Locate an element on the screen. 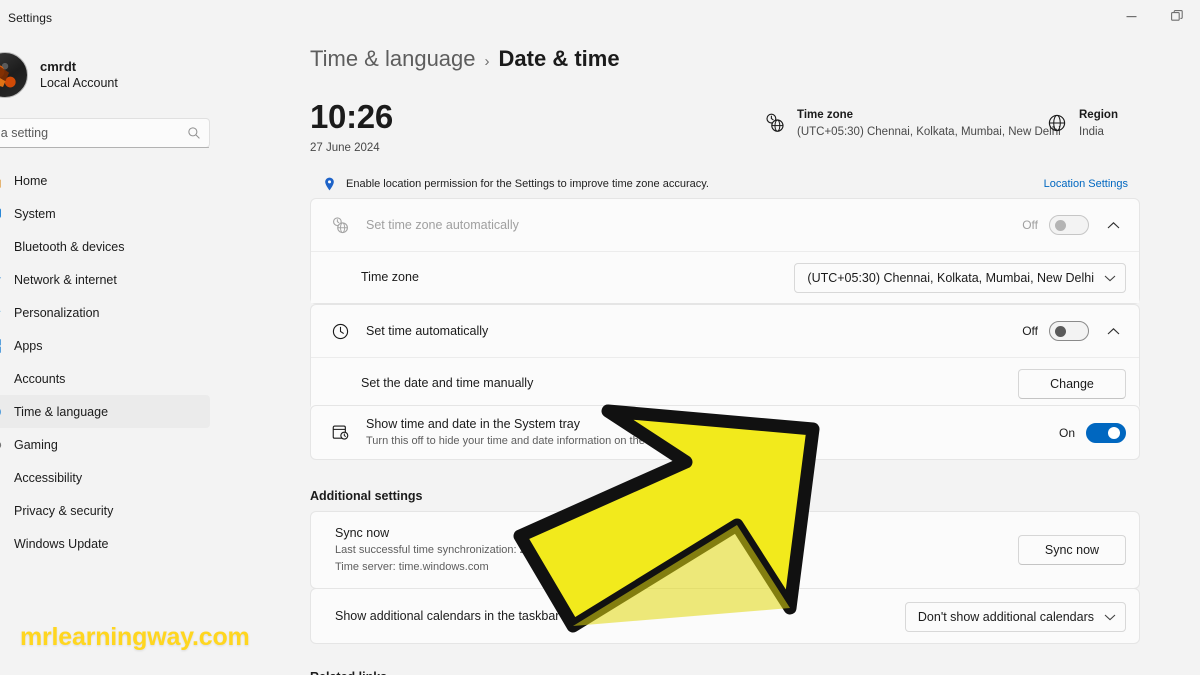 The image size is (1200, 675). sidebar-item-label: Apps is located at coordinates (28, 345).